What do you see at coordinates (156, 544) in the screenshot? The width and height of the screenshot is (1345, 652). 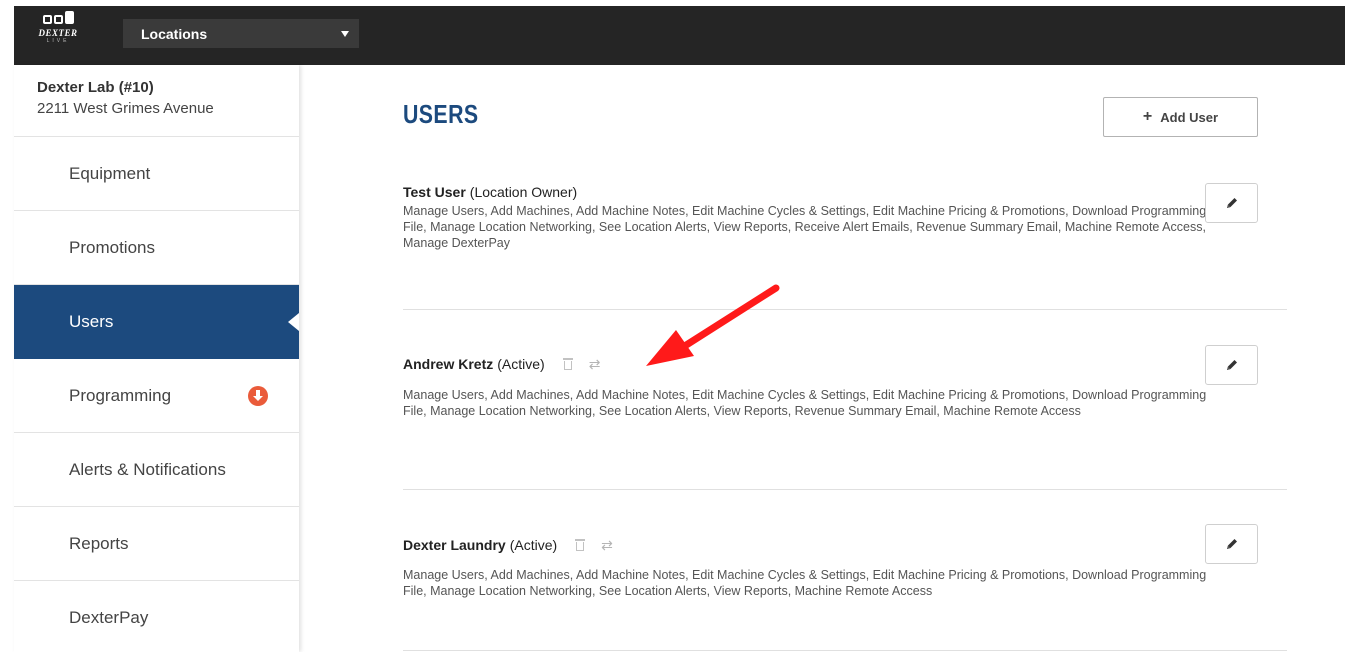 I see `sidebar-item-reports: Reports` at bounding box center [156, 544].